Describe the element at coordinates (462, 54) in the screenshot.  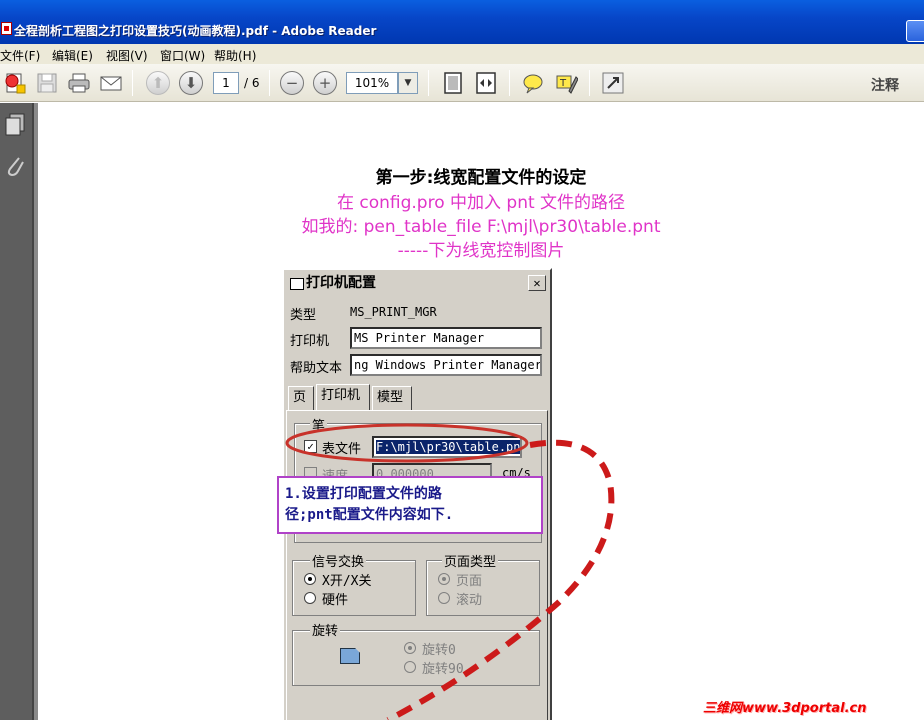
I see `menu-bar: 文件(F) 编辑(E) 视图(V) 窗口(W) 帮助(H)` at that location.